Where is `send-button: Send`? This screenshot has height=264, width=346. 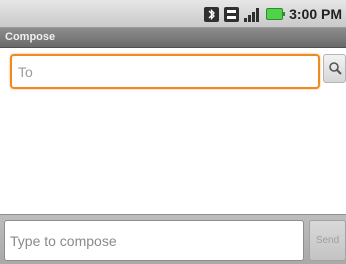 send-button: Send is located at coordinates (327, 240).